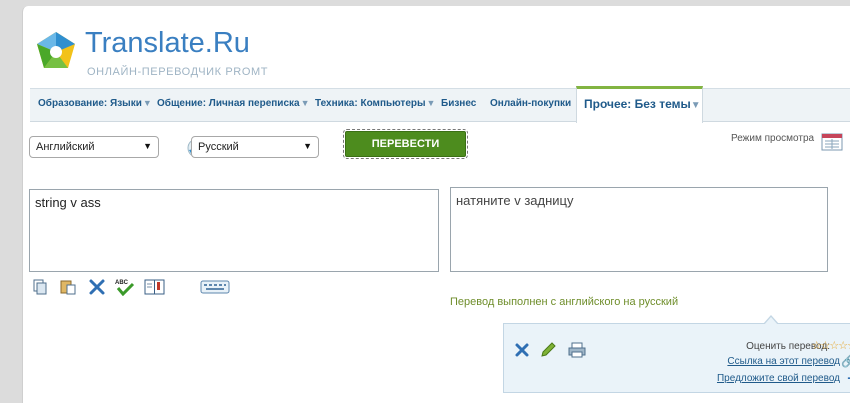 The width and height of the screenshot is (850, 403). Describe the element at coordinates (97, 287) in the screenshot. I see `clear-icon` at that location.